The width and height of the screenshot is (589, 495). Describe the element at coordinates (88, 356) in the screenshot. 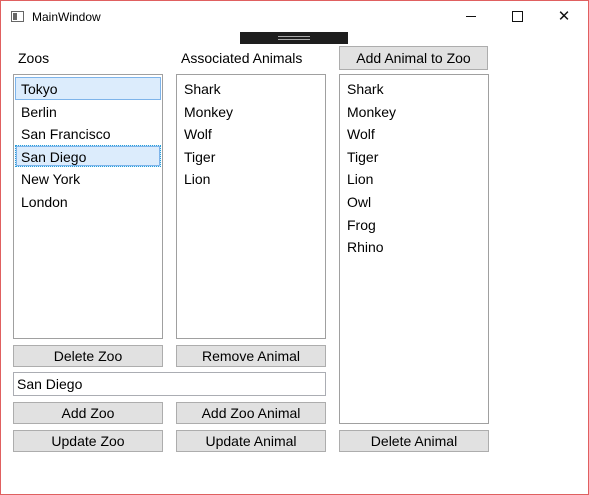

I see `delete-zoo-button: Delete Zoo` at that location.